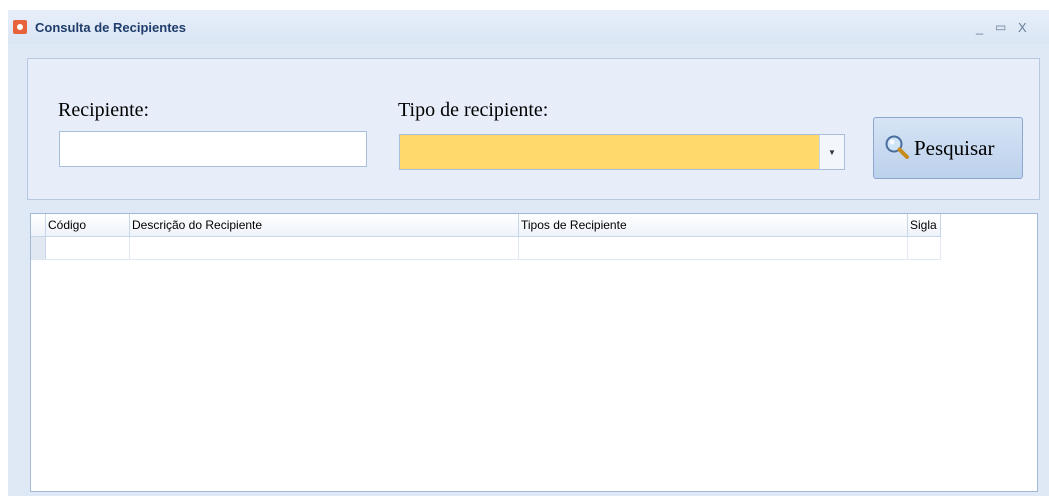  Describe the element at coordinates (104, 110) in the screenshot. I see `recipiente-label: Recipiente:` at that location.